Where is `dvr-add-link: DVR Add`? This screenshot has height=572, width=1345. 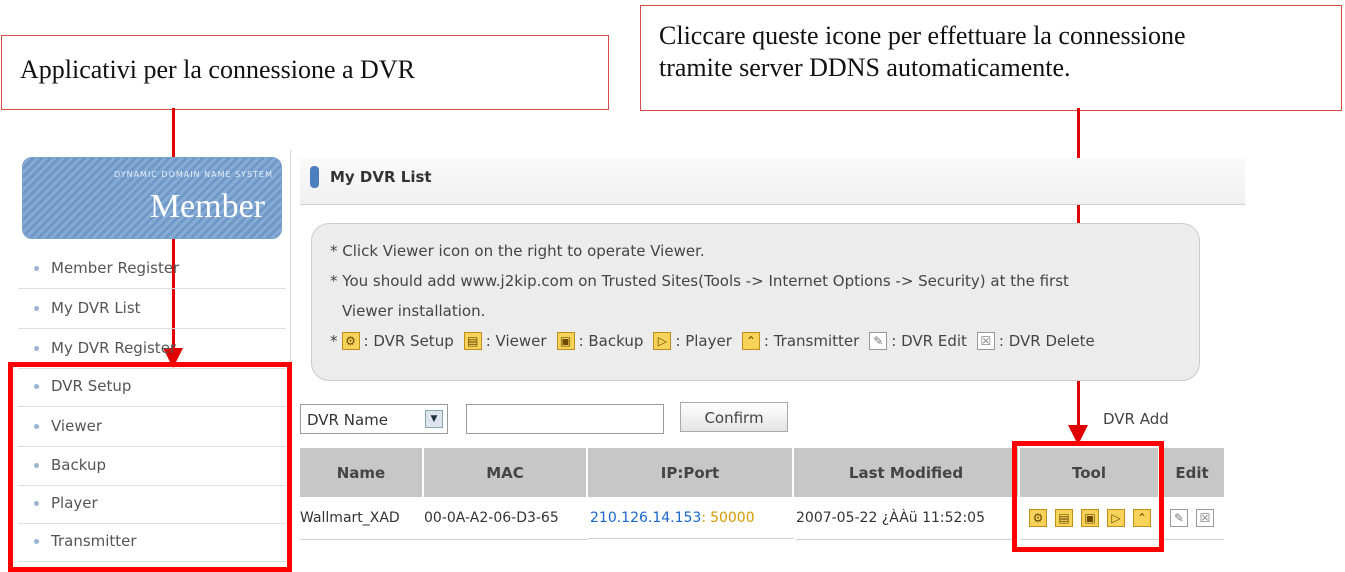 dvr-add-link: DVR Add is located at coordinates (1136, 419).